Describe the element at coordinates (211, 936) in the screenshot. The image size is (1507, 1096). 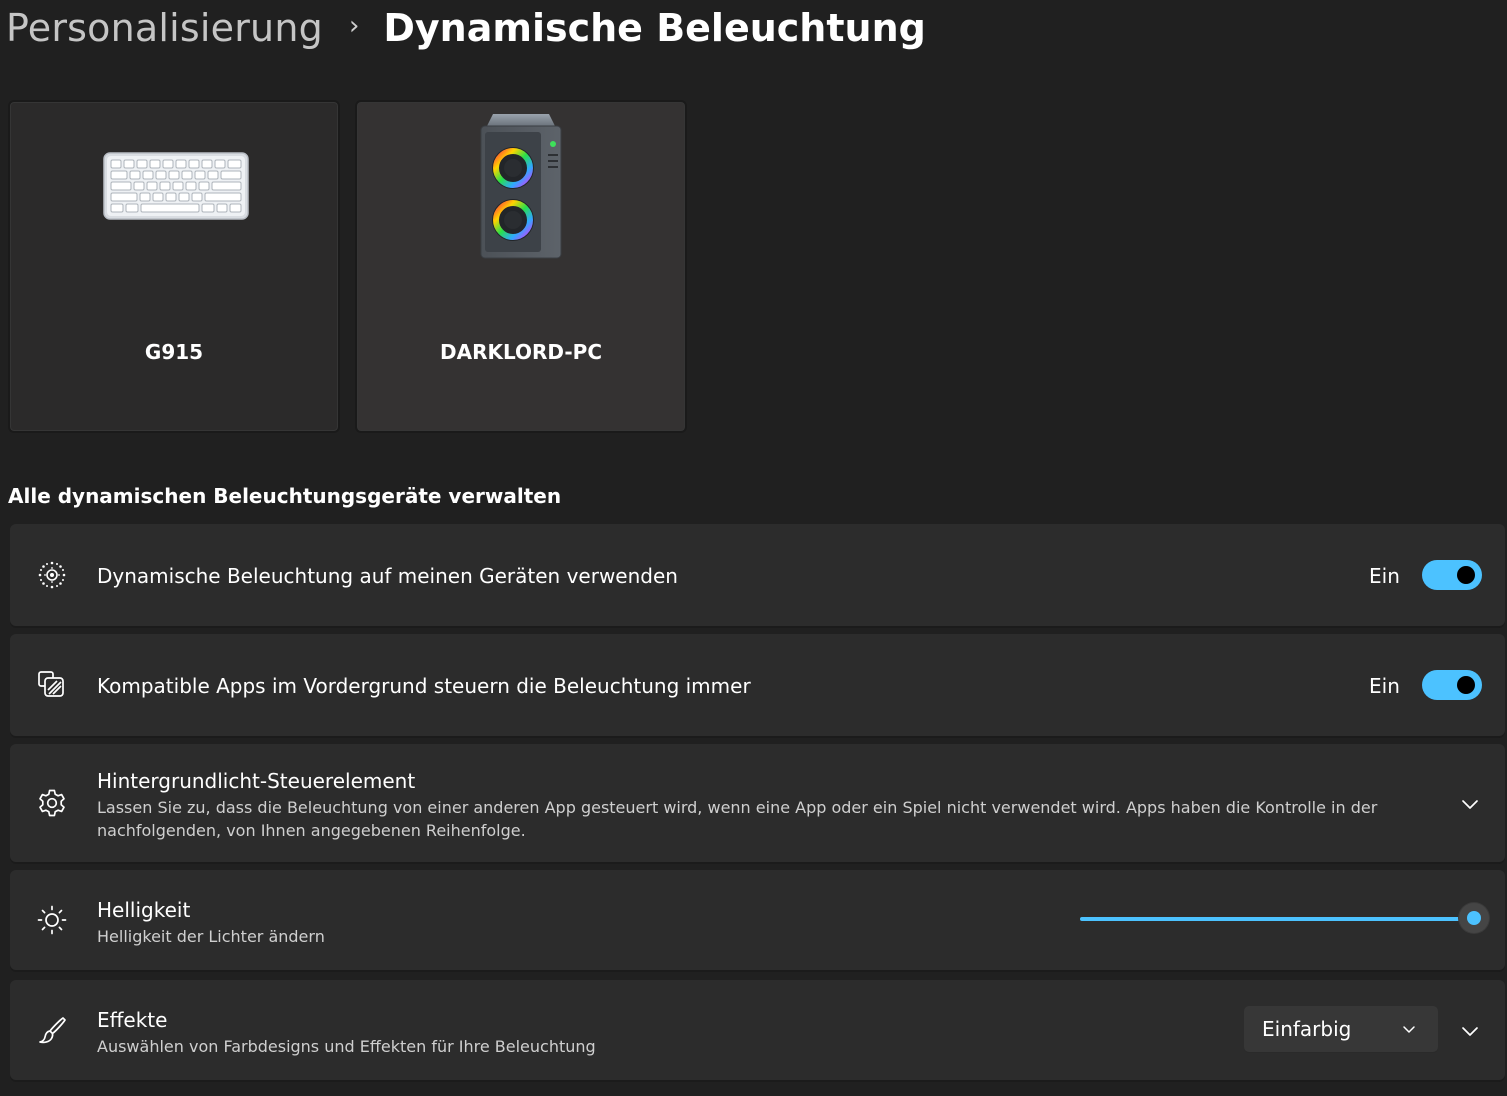
I see `setting-description: Helligkeit der Lichter ändern` at that location.